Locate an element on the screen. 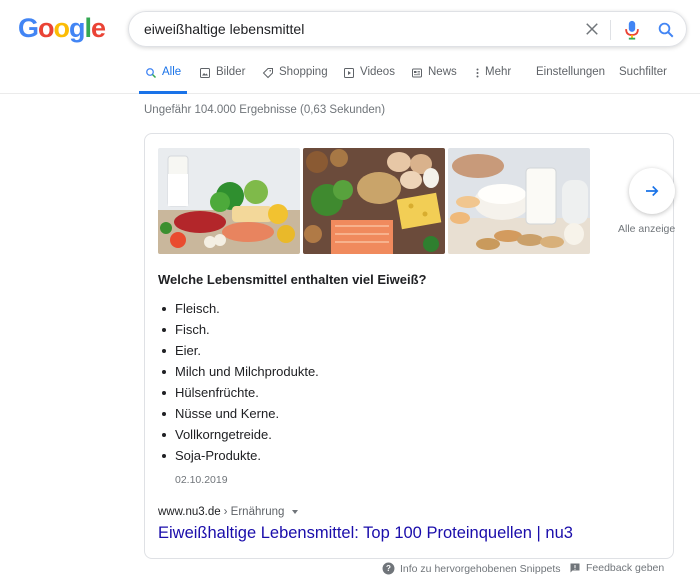 The image size is (700, 585). list-item: Fisch. is located at coordinates (238, 330).